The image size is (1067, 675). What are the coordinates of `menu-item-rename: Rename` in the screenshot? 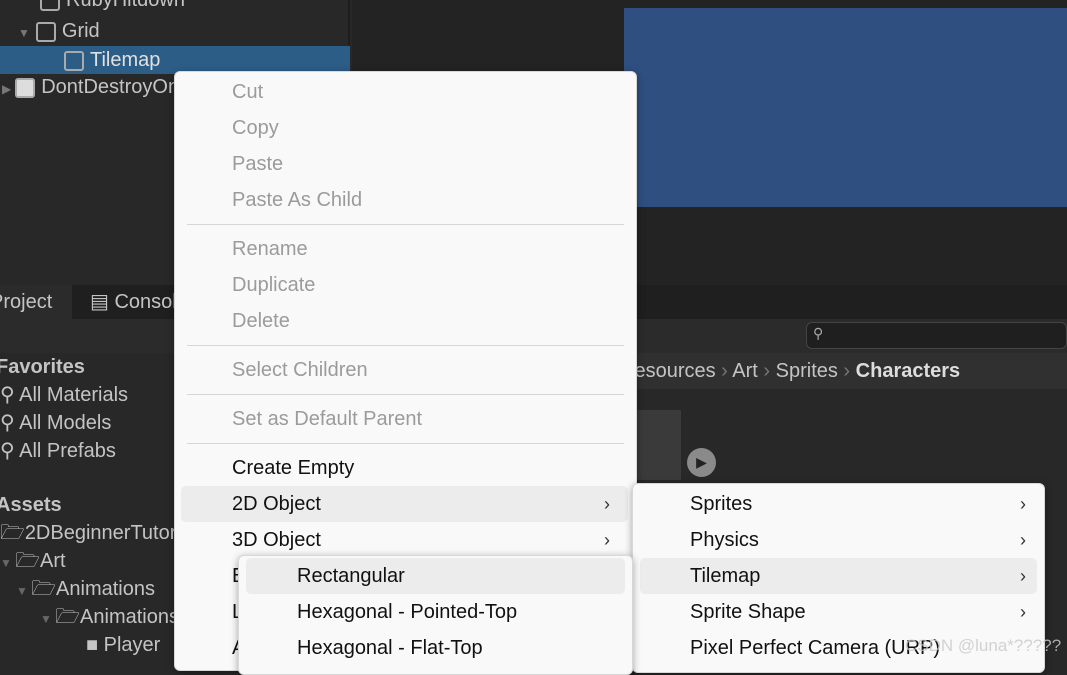 It's located at (405, 249).